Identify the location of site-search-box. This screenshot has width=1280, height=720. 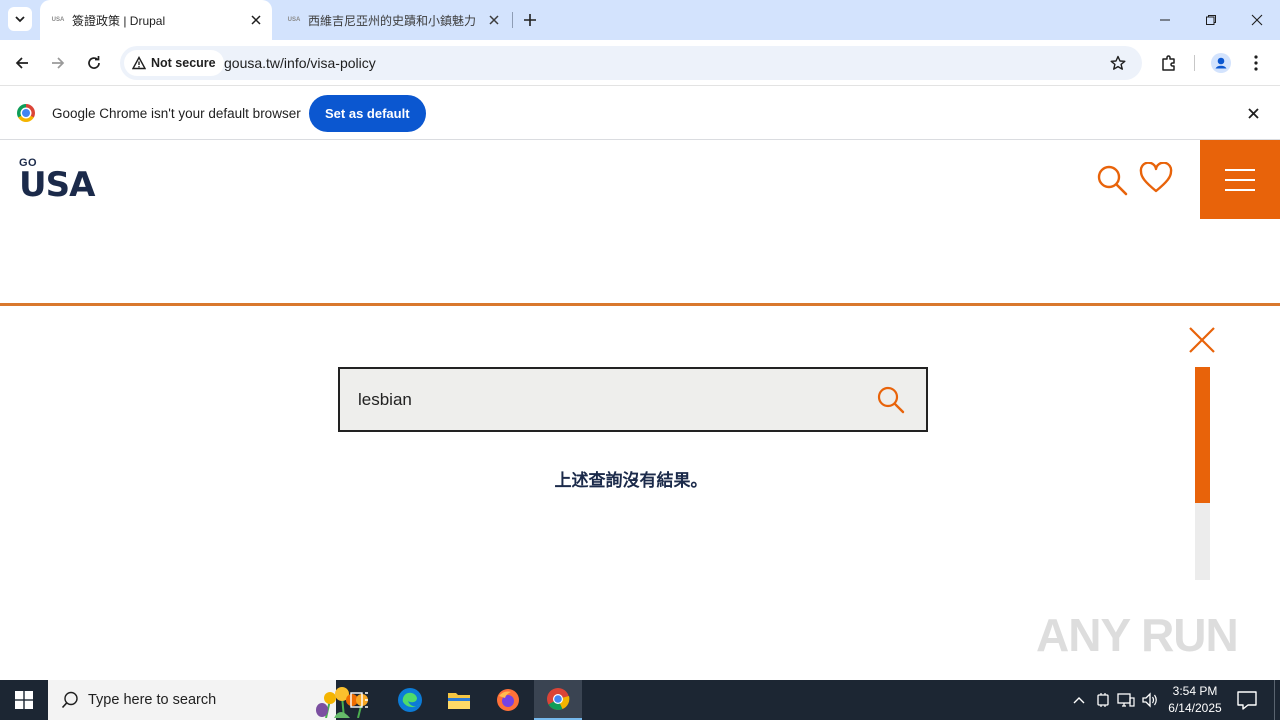
(633, 399).